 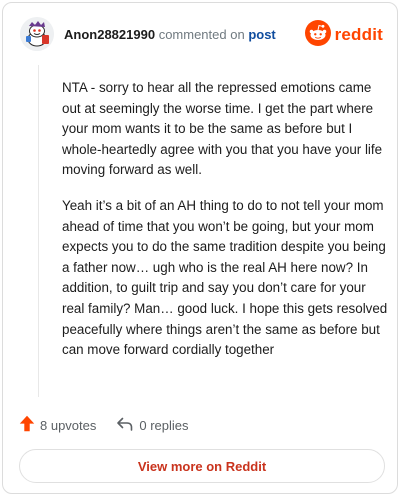 I want to click on reply-button: 0 replies, so click(x=152, y=425).